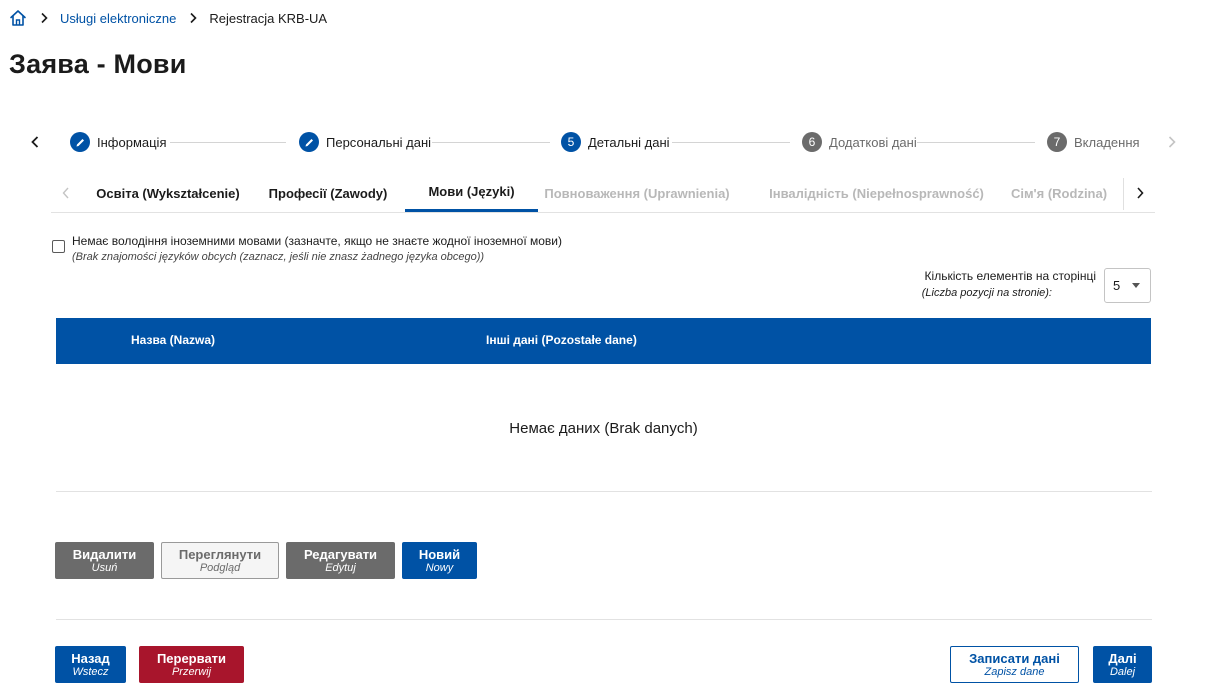  I want to click on edit-button-label: Редагувати, so click(340, 554).